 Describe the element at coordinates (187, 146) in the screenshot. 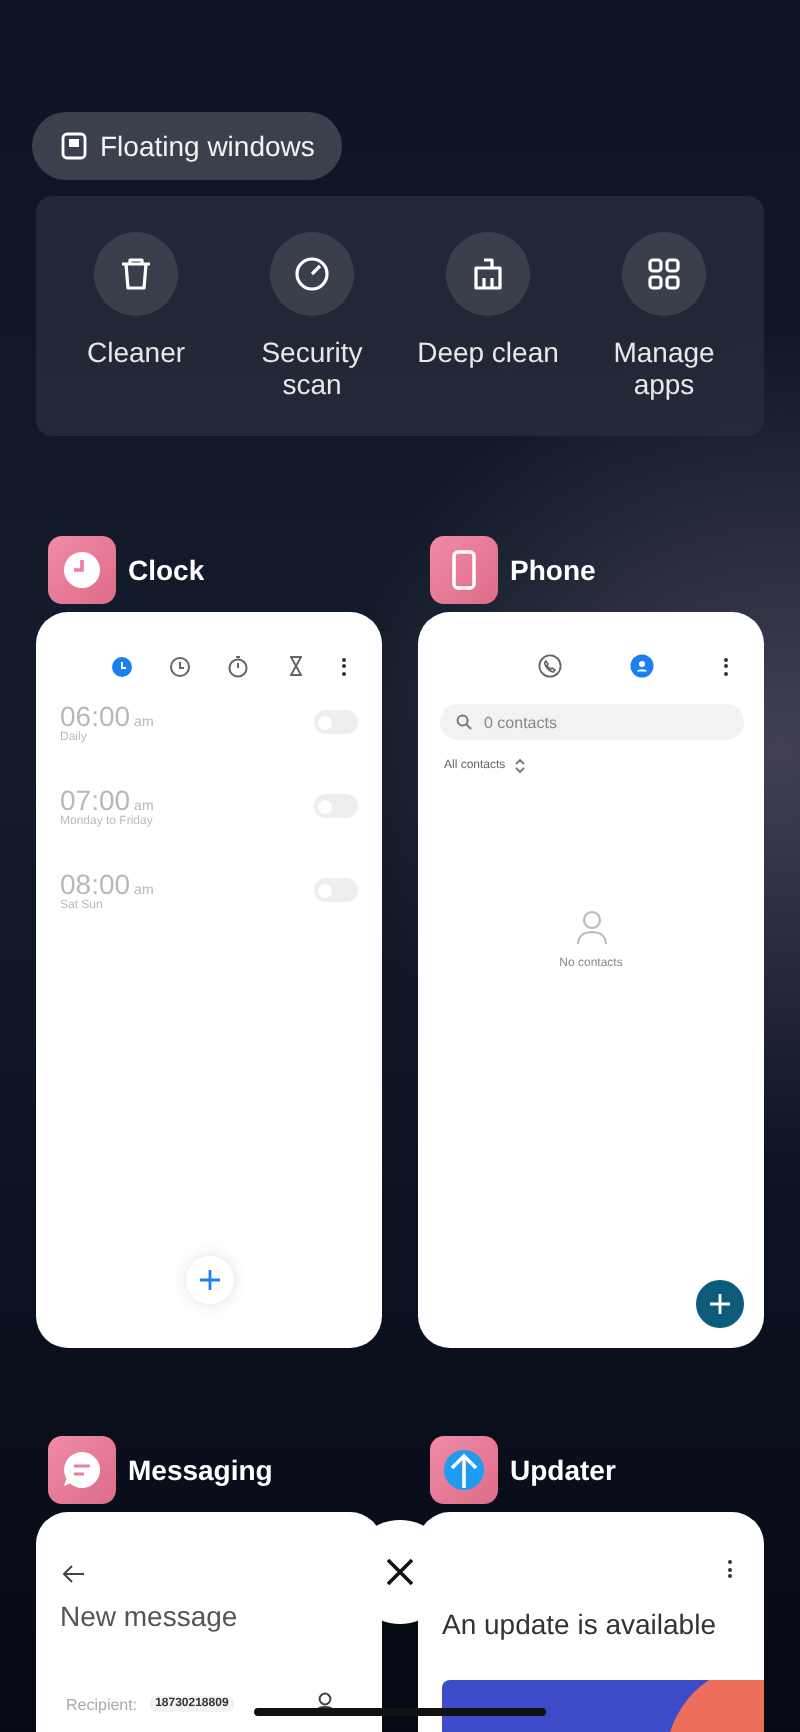

I see `floating-windows-button: Floating windows` at that location.